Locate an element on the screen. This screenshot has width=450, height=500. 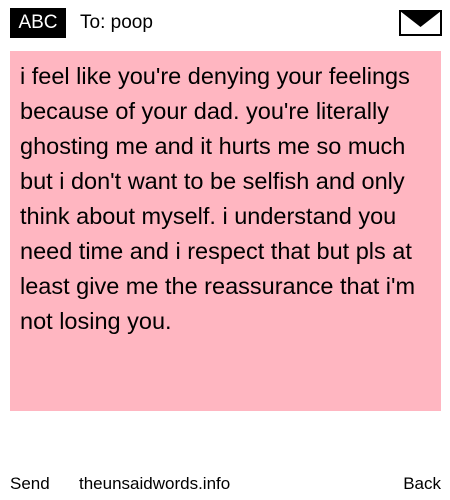
header-bar: ABC To: poop is located at coordinates (225, 22).